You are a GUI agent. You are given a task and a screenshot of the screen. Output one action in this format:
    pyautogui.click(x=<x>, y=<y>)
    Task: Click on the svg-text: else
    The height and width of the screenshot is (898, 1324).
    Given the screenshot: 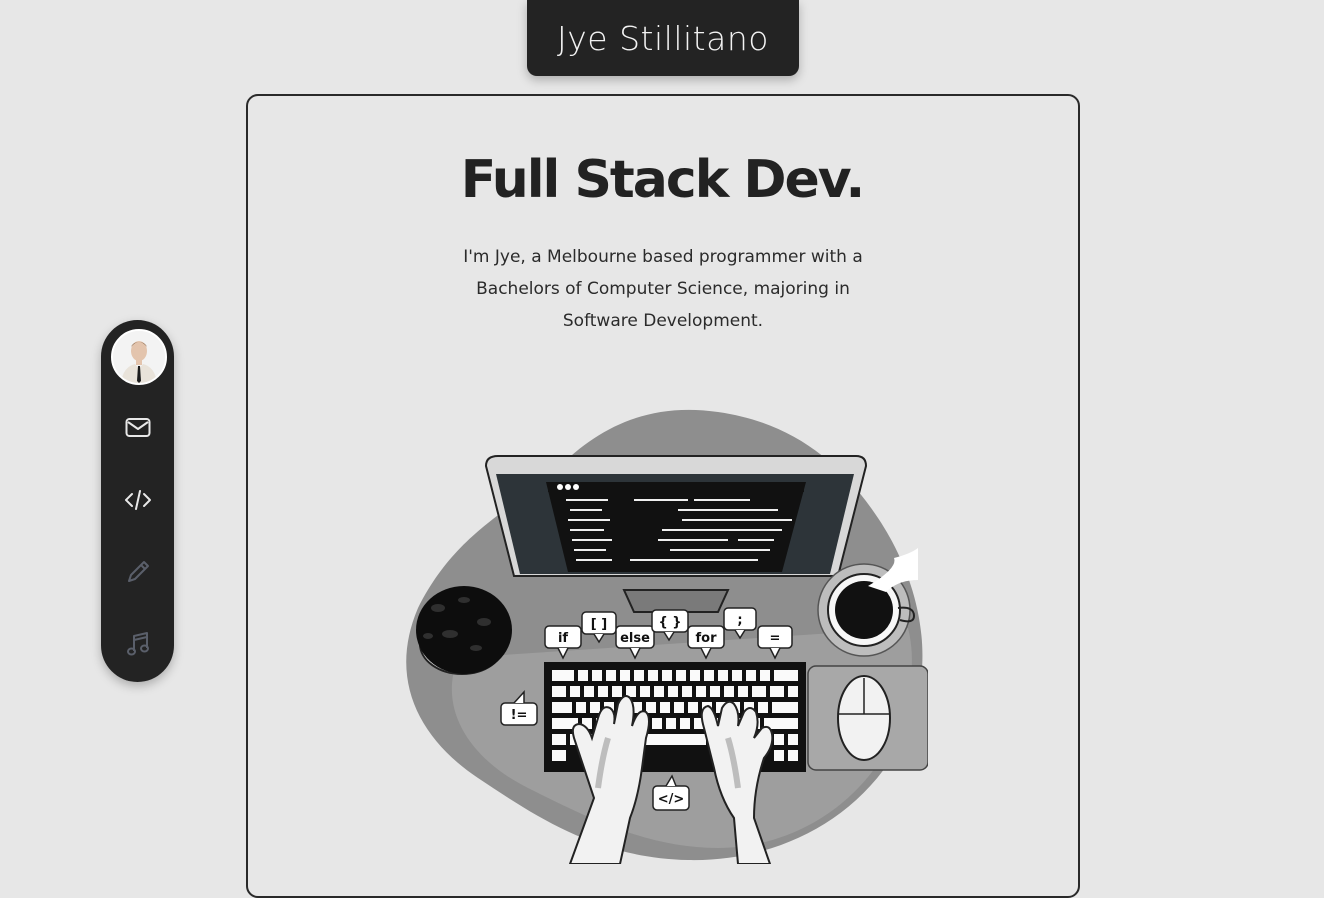 What is the action you would take?
    pyautogui.click(x=635, y=638)
    